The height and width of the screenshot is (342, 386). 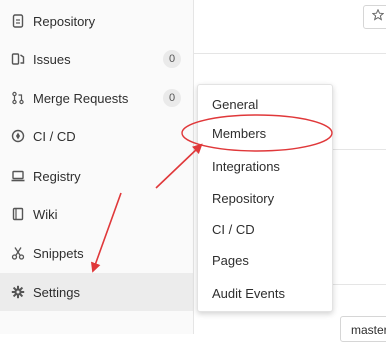 I want to click on book-icon, so click(x=18, y=214).